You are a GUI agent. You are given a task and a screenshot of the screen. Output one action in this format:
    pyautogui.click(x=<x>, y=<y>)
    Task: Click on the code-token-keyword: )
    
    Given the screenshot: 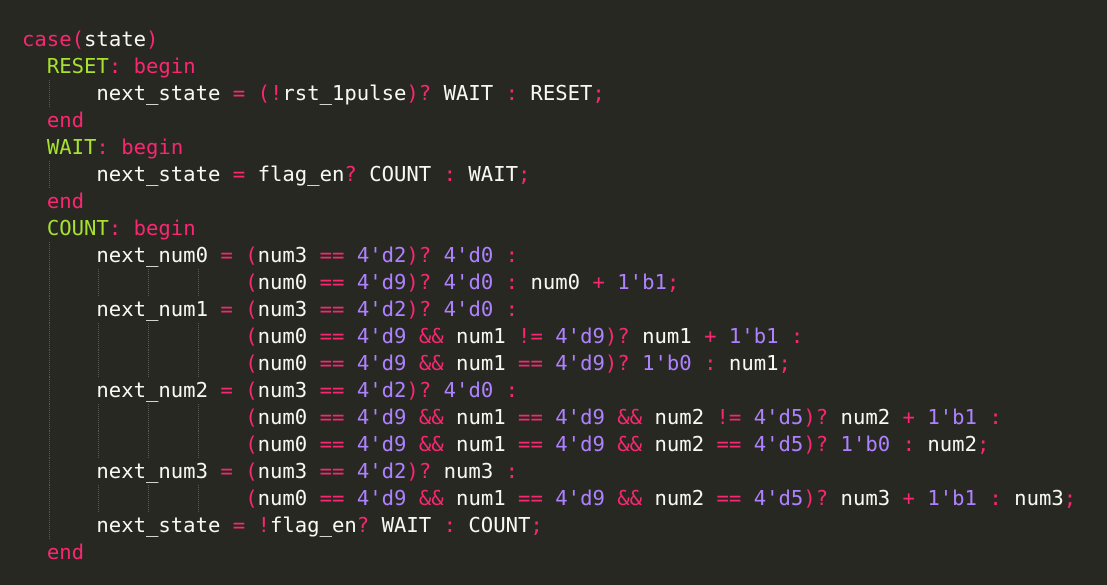 What is the action you would take?
    pyautogui.click(x=152, y=39)
    